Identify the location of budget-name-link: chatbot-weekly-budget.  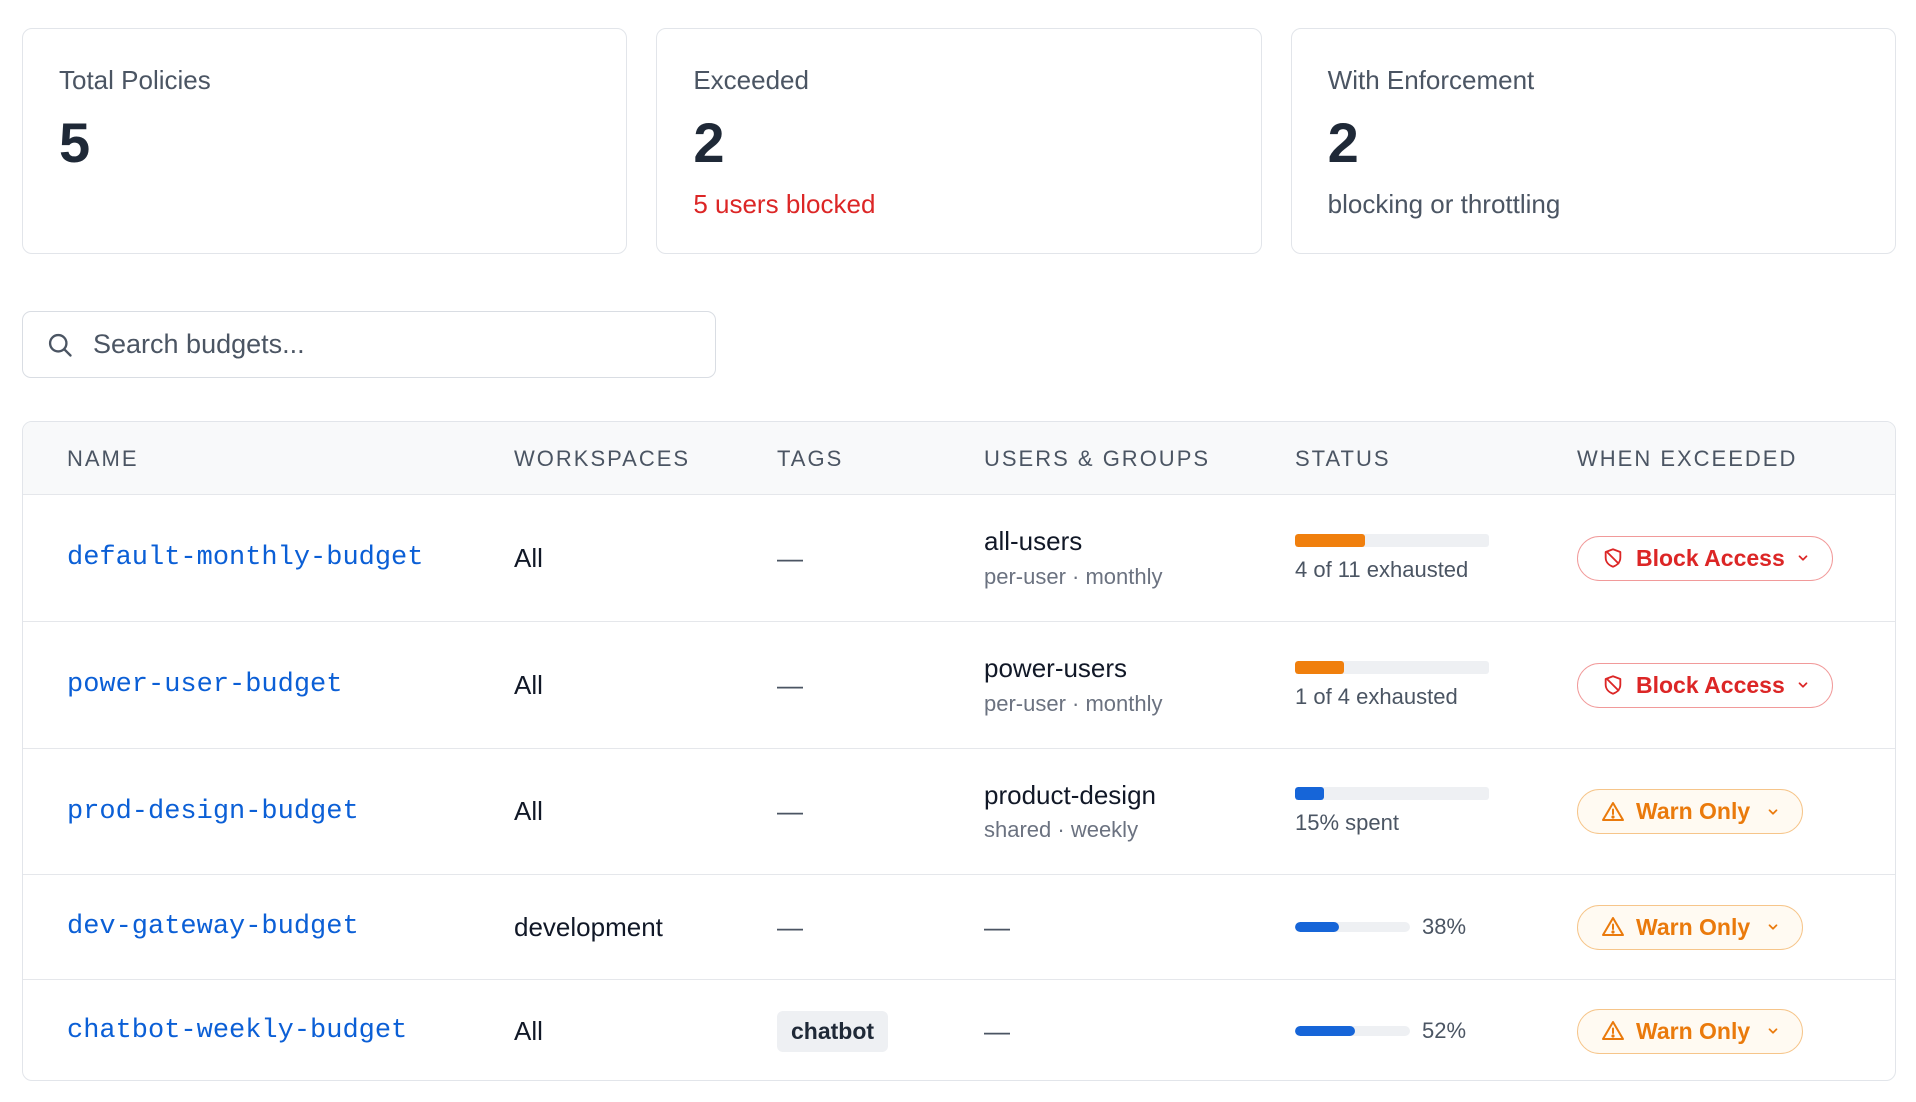
(237, 1031).